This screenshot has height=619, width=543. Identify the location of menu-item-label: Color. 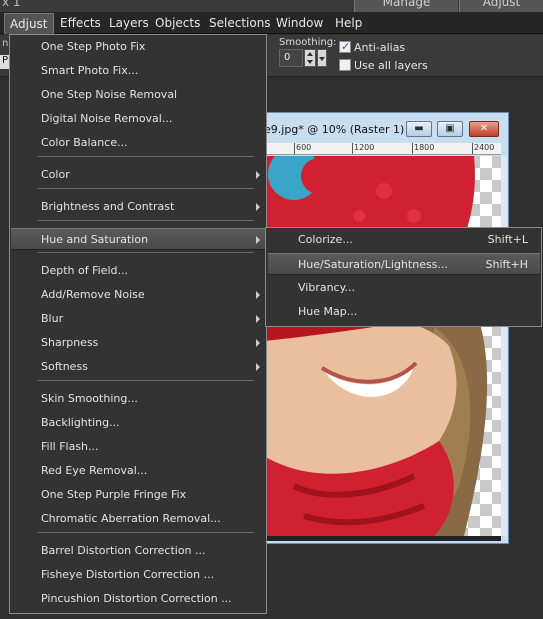
(55, 174).